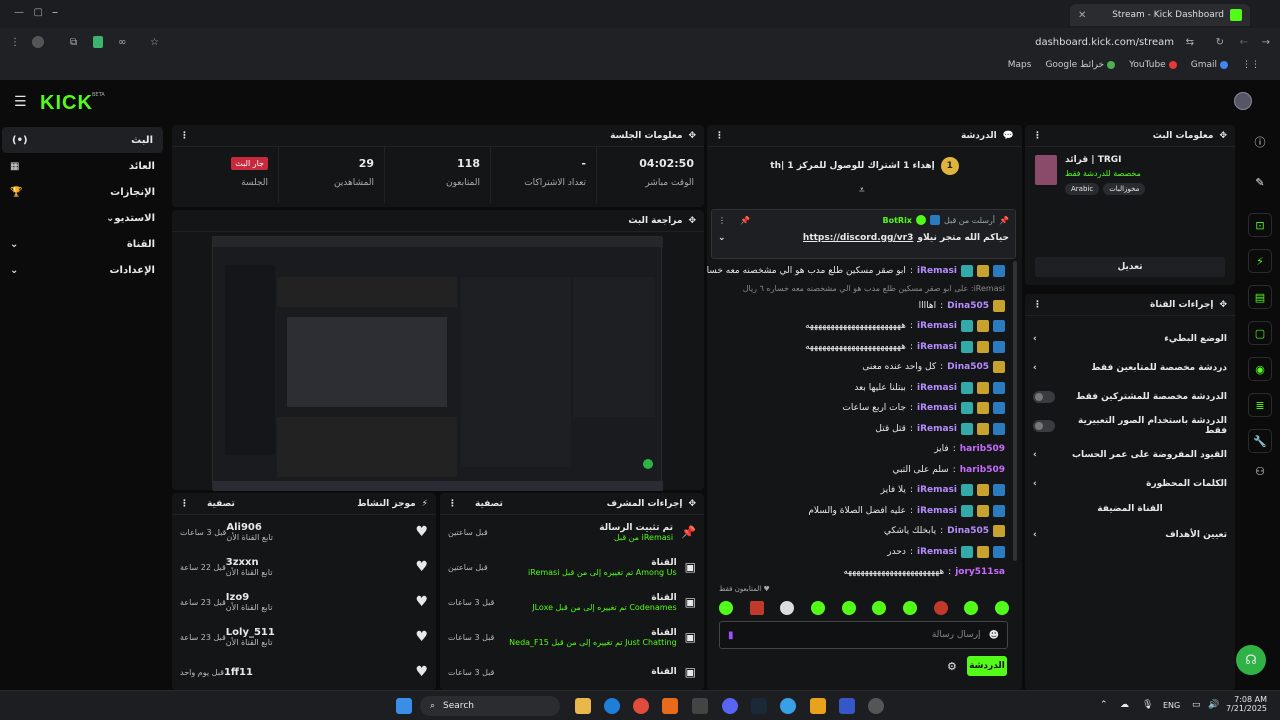  I want to click on chevron-down-icon: ⌄, so click(722, 238).